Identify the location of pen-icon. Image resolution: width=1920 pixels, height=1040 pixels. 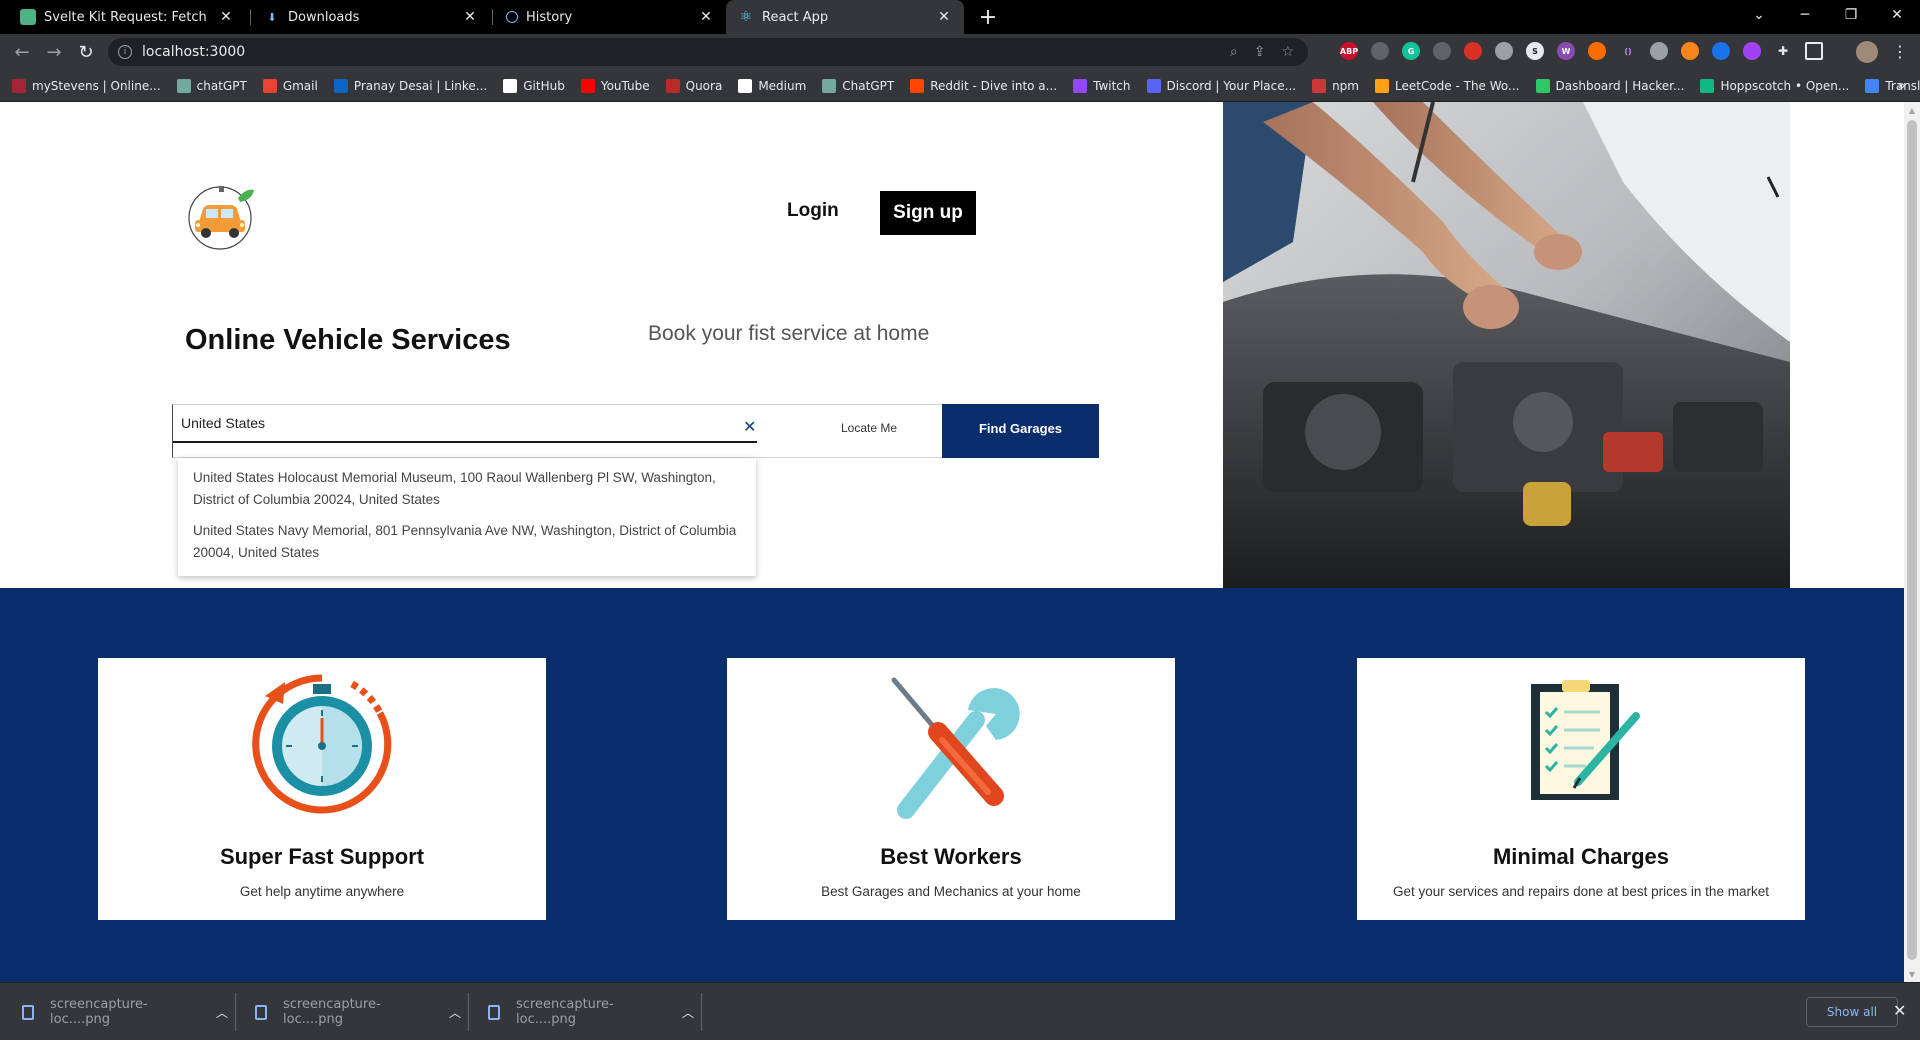
(1380, 51).